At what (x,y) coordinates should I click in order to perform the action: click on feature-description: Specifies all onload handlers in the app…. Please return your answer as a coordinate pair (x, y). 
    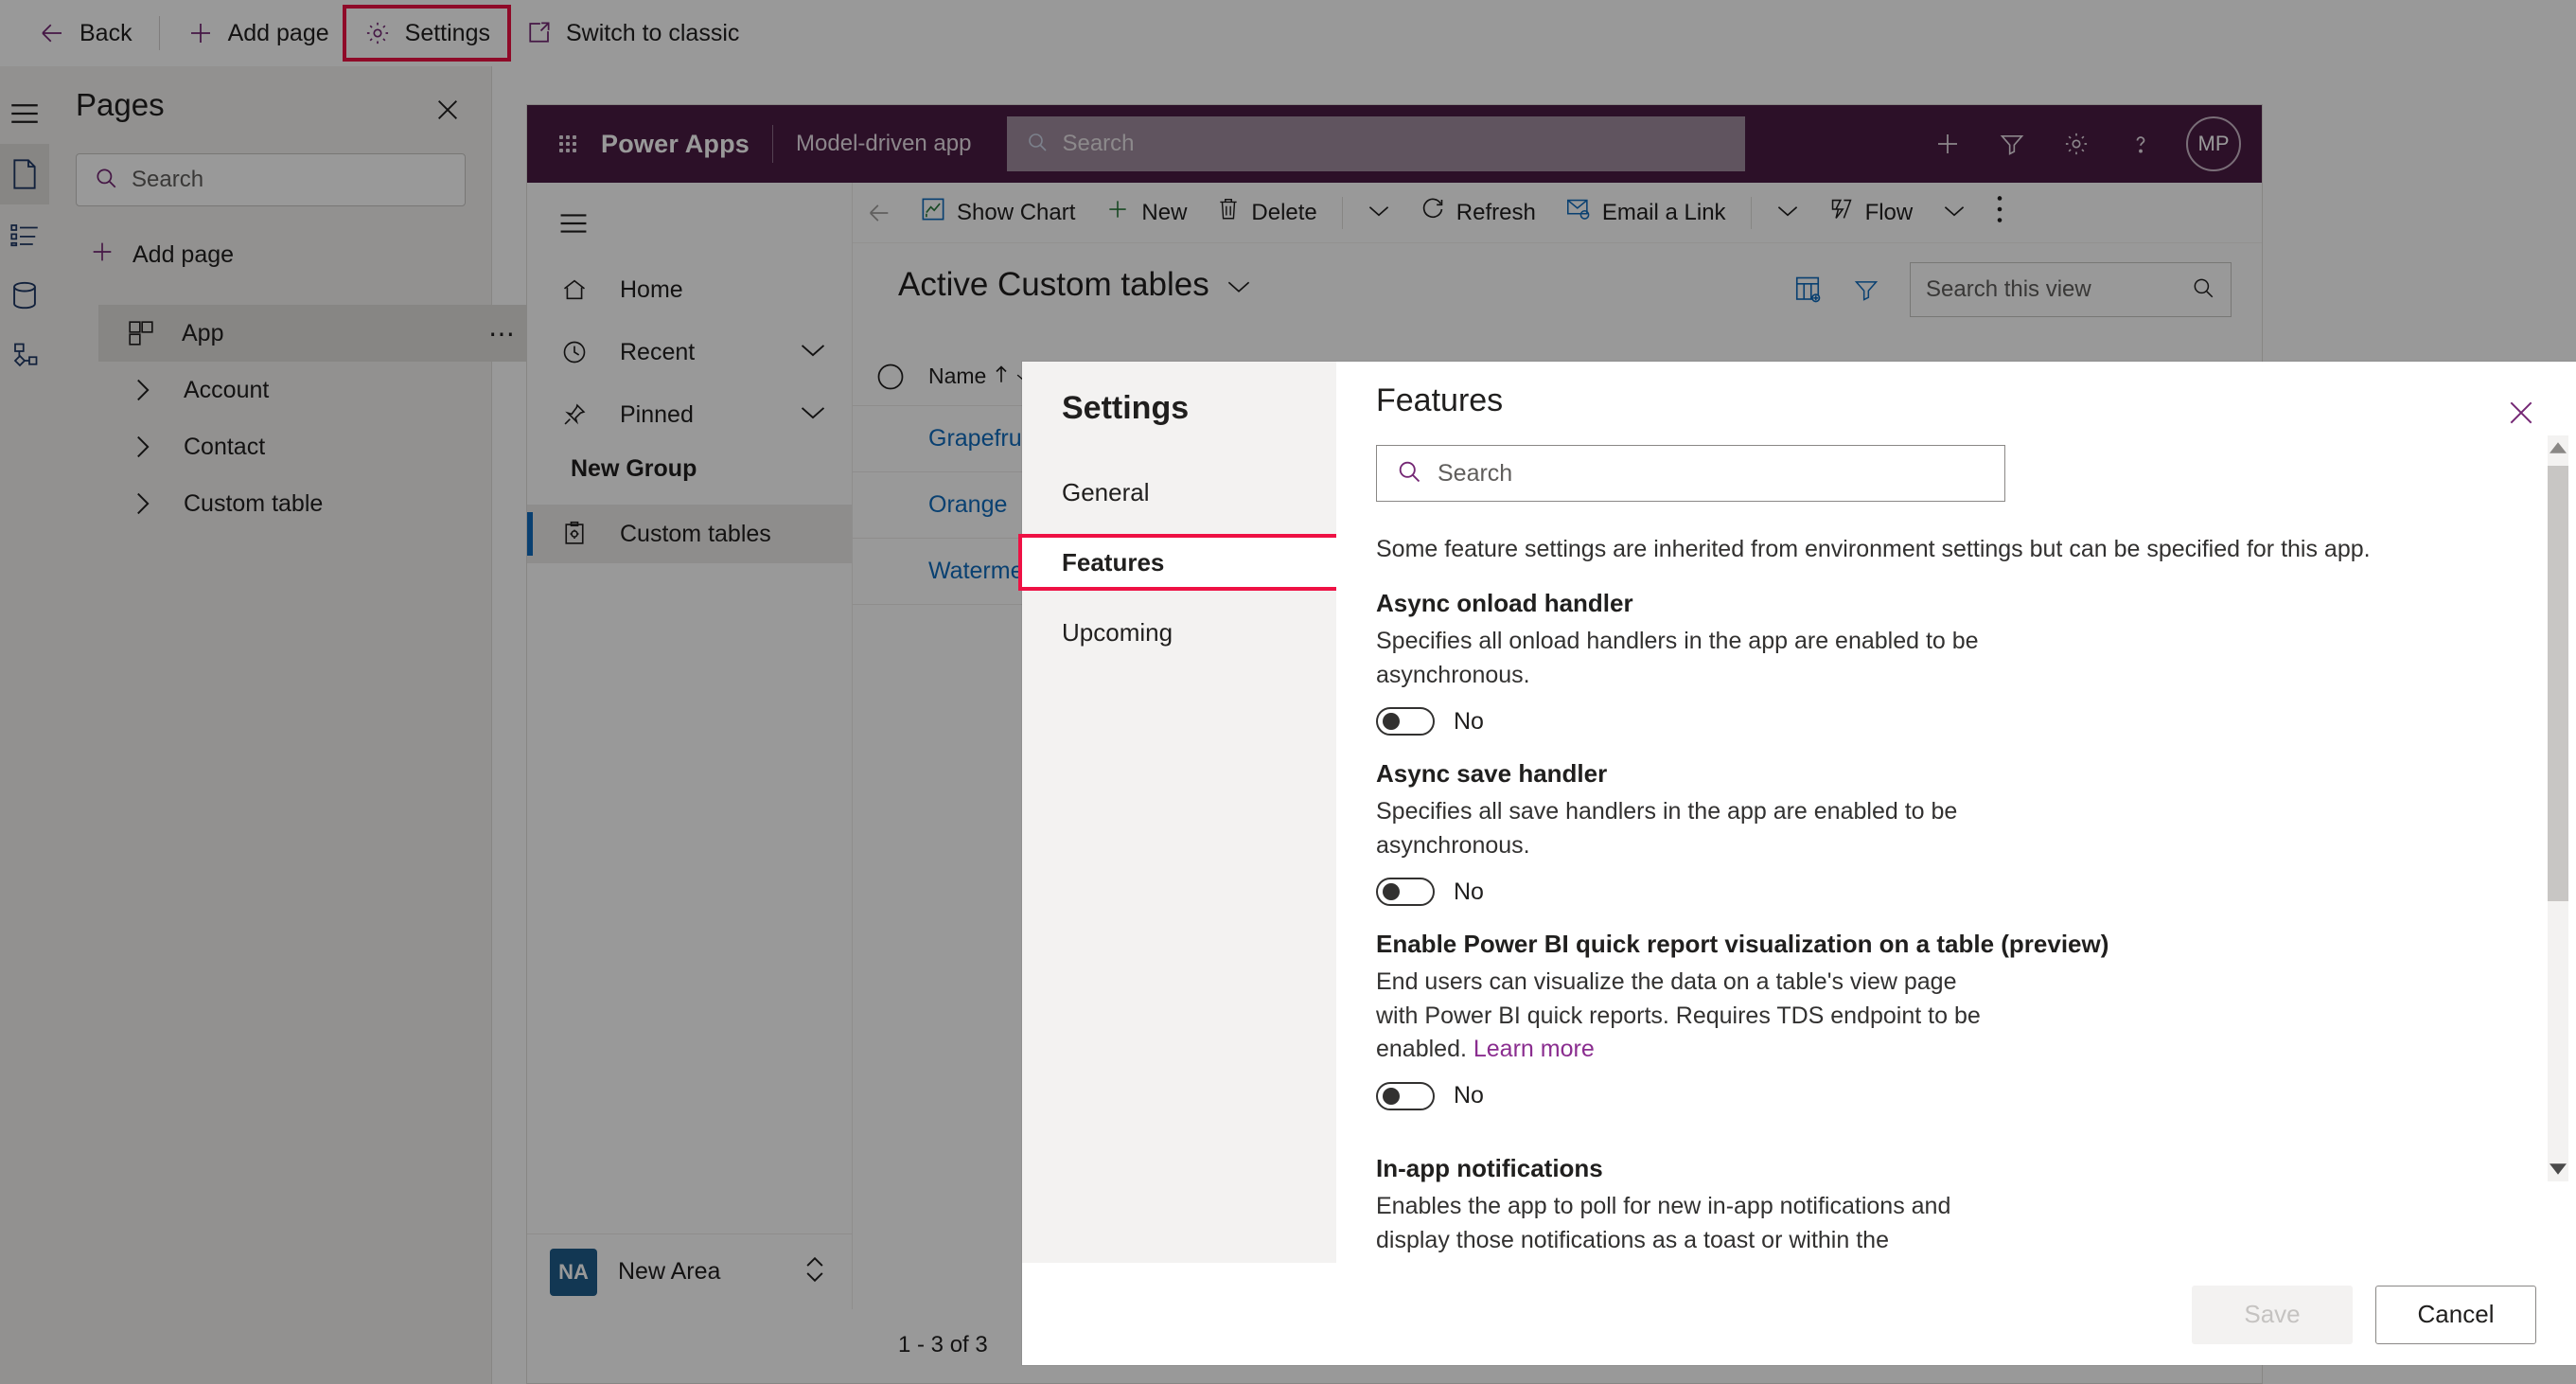
    Looking at the image, I should click on (1677, 658).